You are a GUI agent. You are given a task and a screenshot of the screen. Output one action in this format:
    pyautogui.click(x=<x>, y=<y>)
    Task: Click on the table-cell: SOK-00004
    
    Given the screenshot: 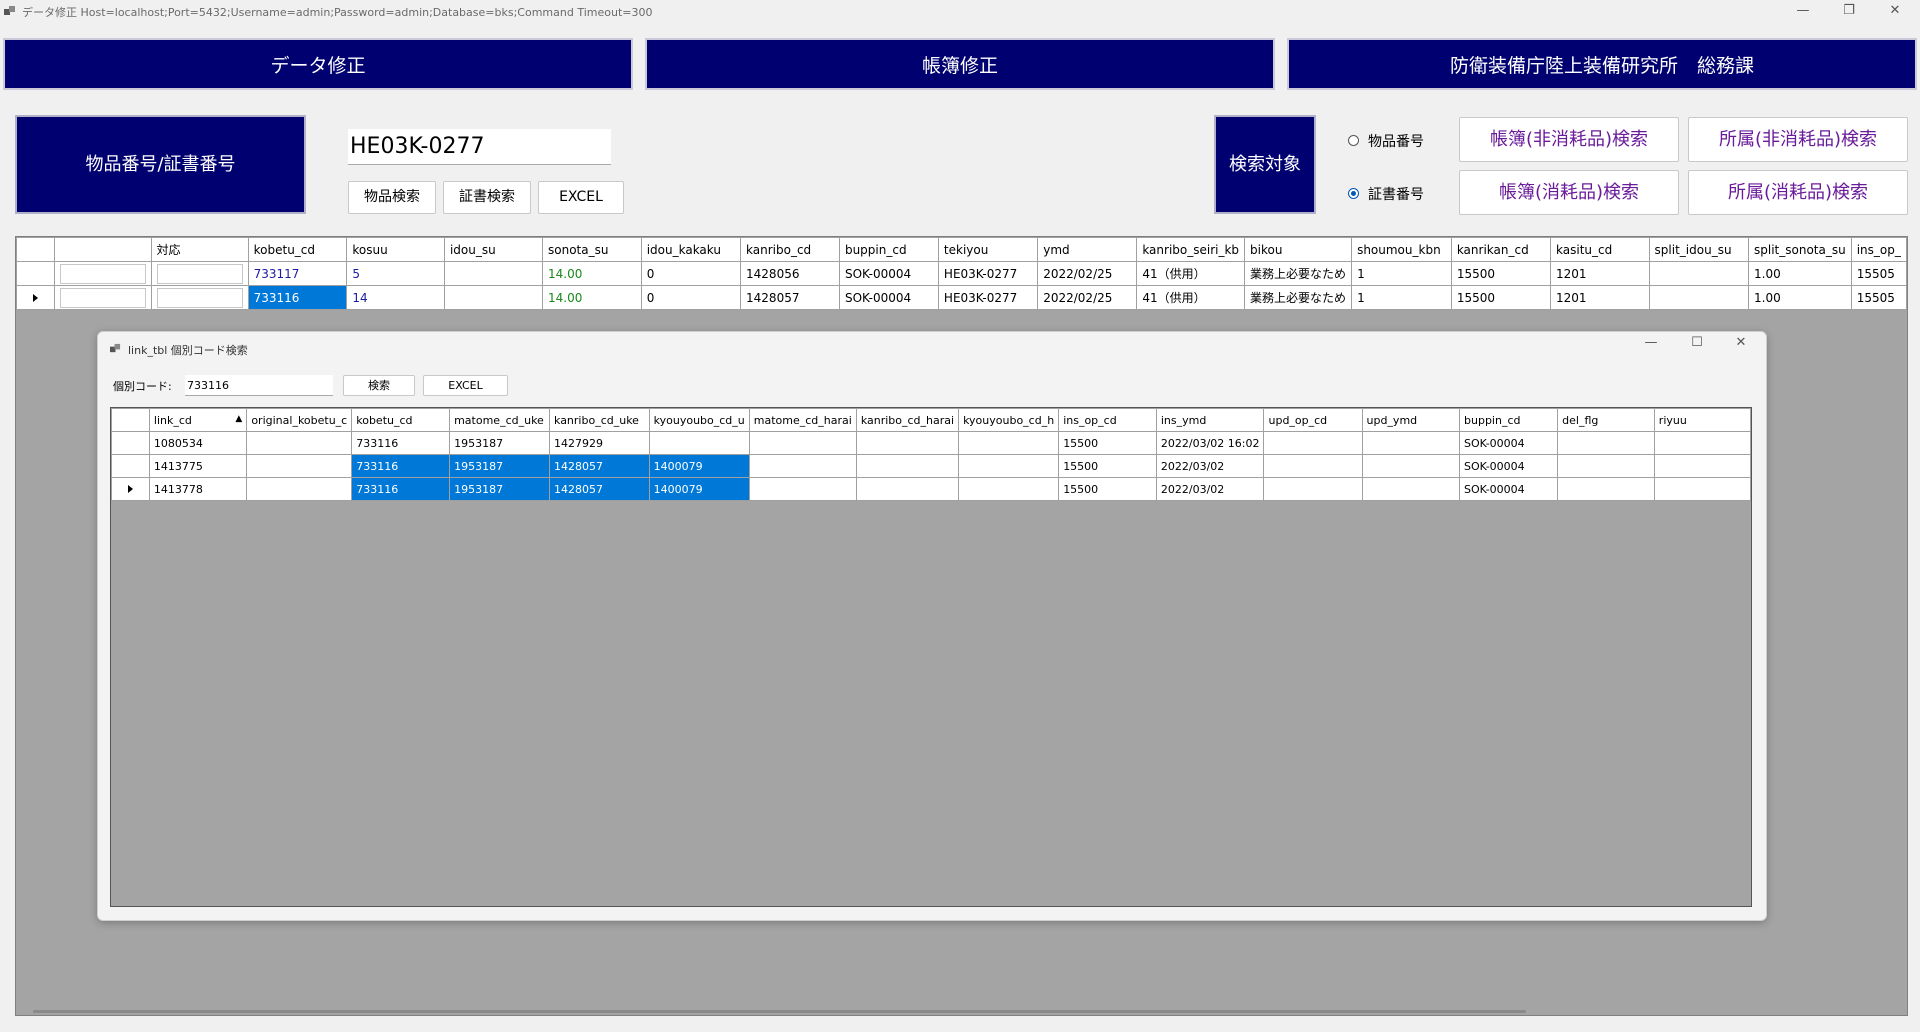 What is the action you would take?
    pyautogui.click(x=1509, y=443)
    